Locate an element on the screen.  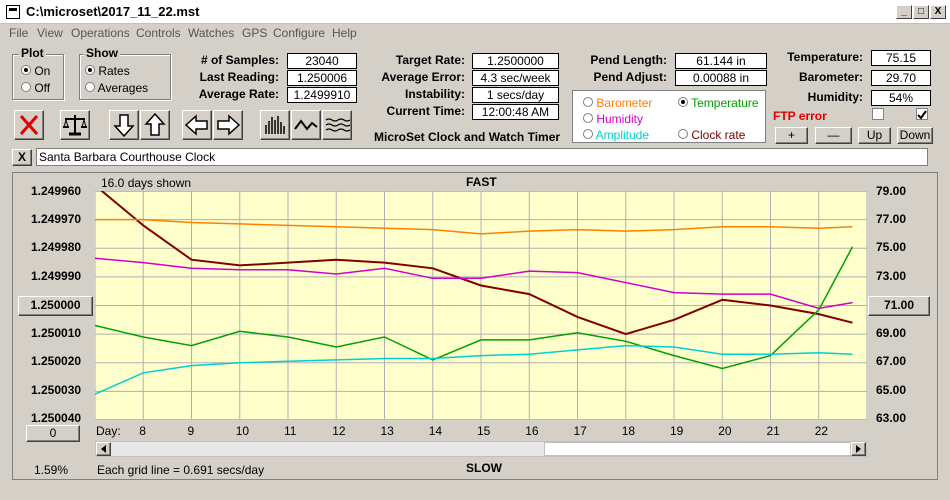
scroll-down-button is located at coordinates (124, 125).